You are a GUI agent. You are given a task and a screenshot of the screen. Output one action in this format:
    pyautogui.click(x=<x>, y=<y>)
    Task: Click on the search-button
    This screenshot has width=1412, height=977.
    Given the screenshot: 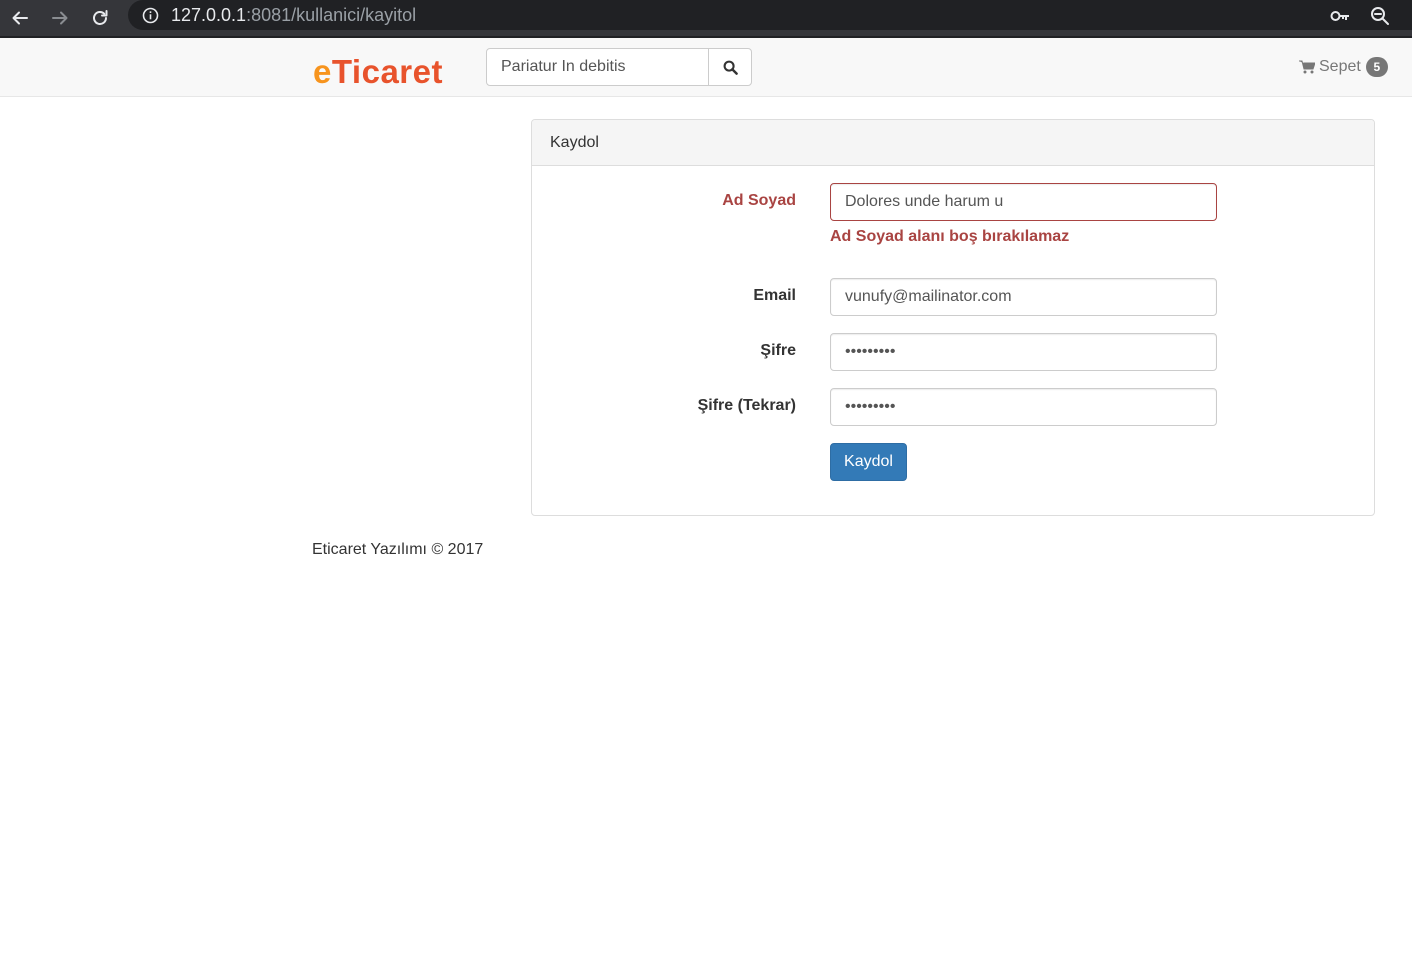 What is the action you would take?
    pyautogui.click(x=730, y=67)
    